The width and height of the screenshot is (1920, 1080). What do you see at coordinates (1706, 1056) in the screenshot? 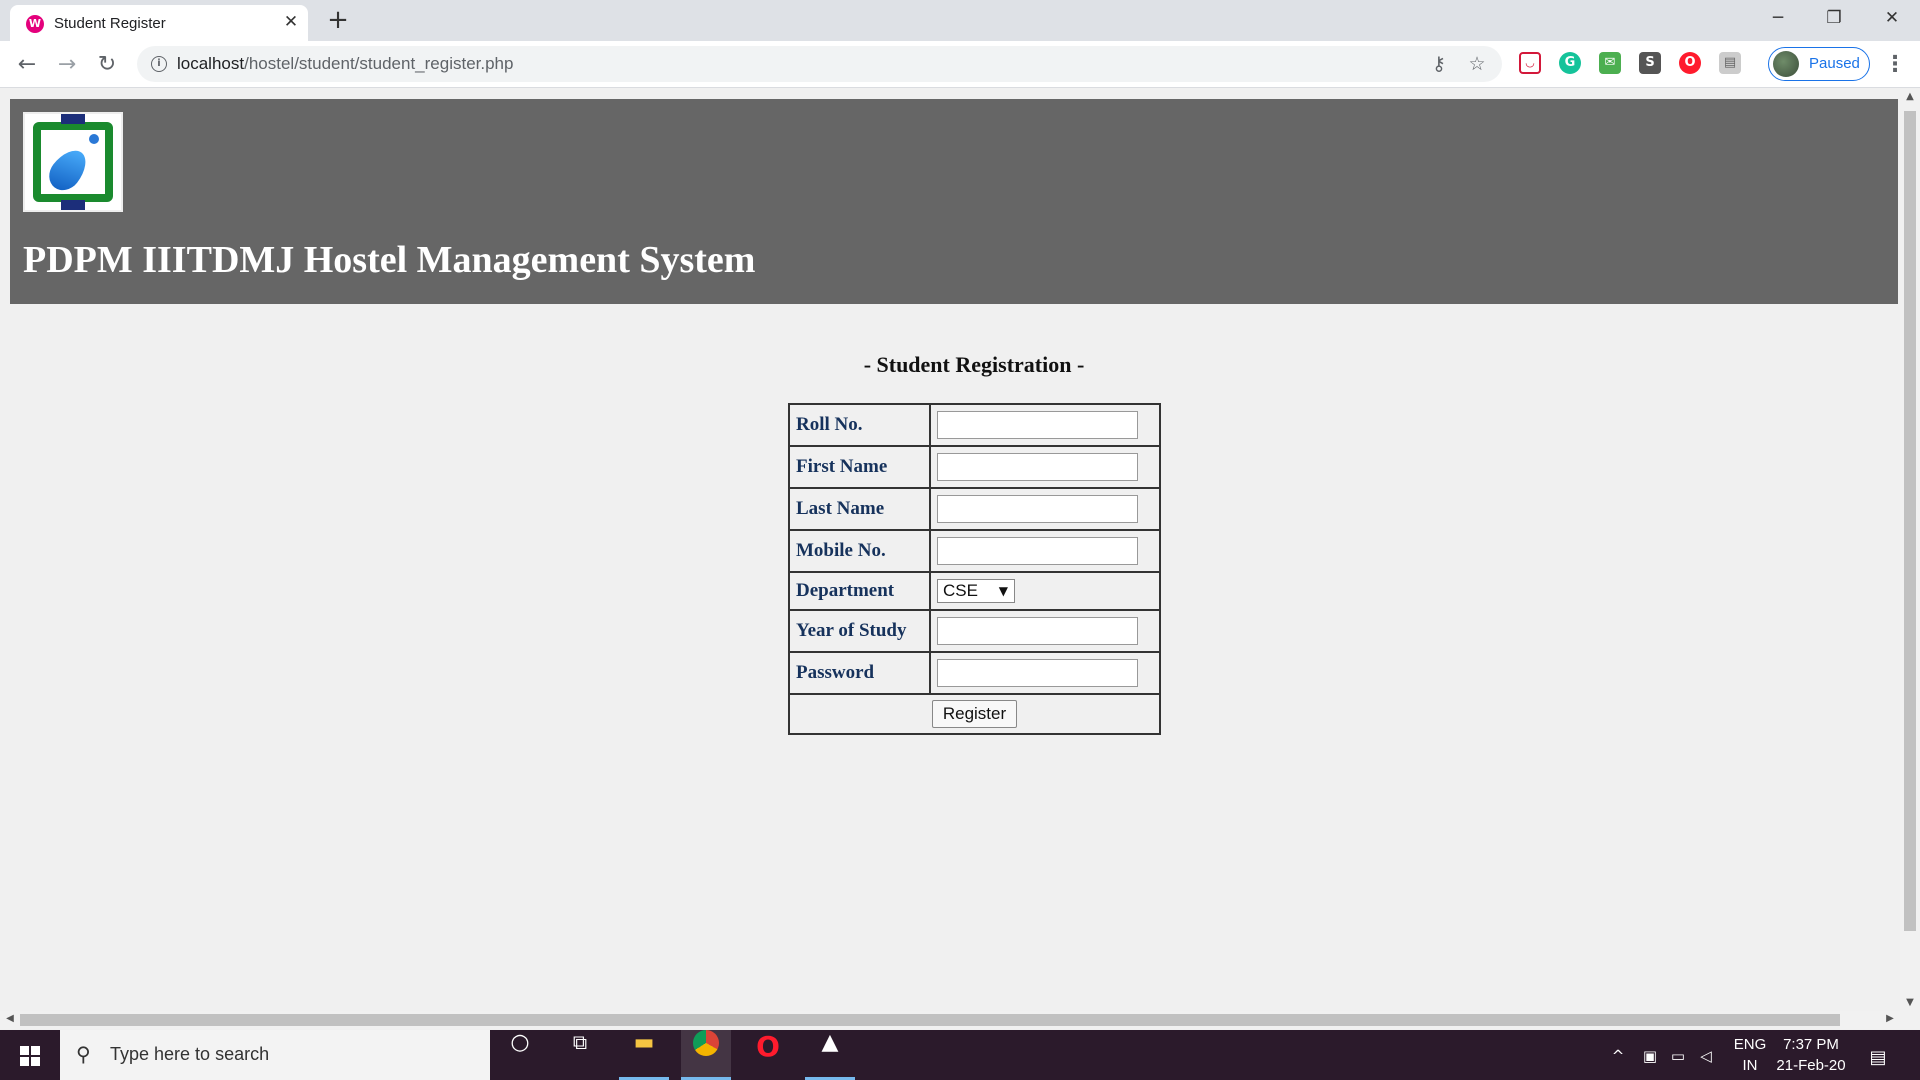
I see `volume-icon: ◁` at bounding box center [1706, 1056].